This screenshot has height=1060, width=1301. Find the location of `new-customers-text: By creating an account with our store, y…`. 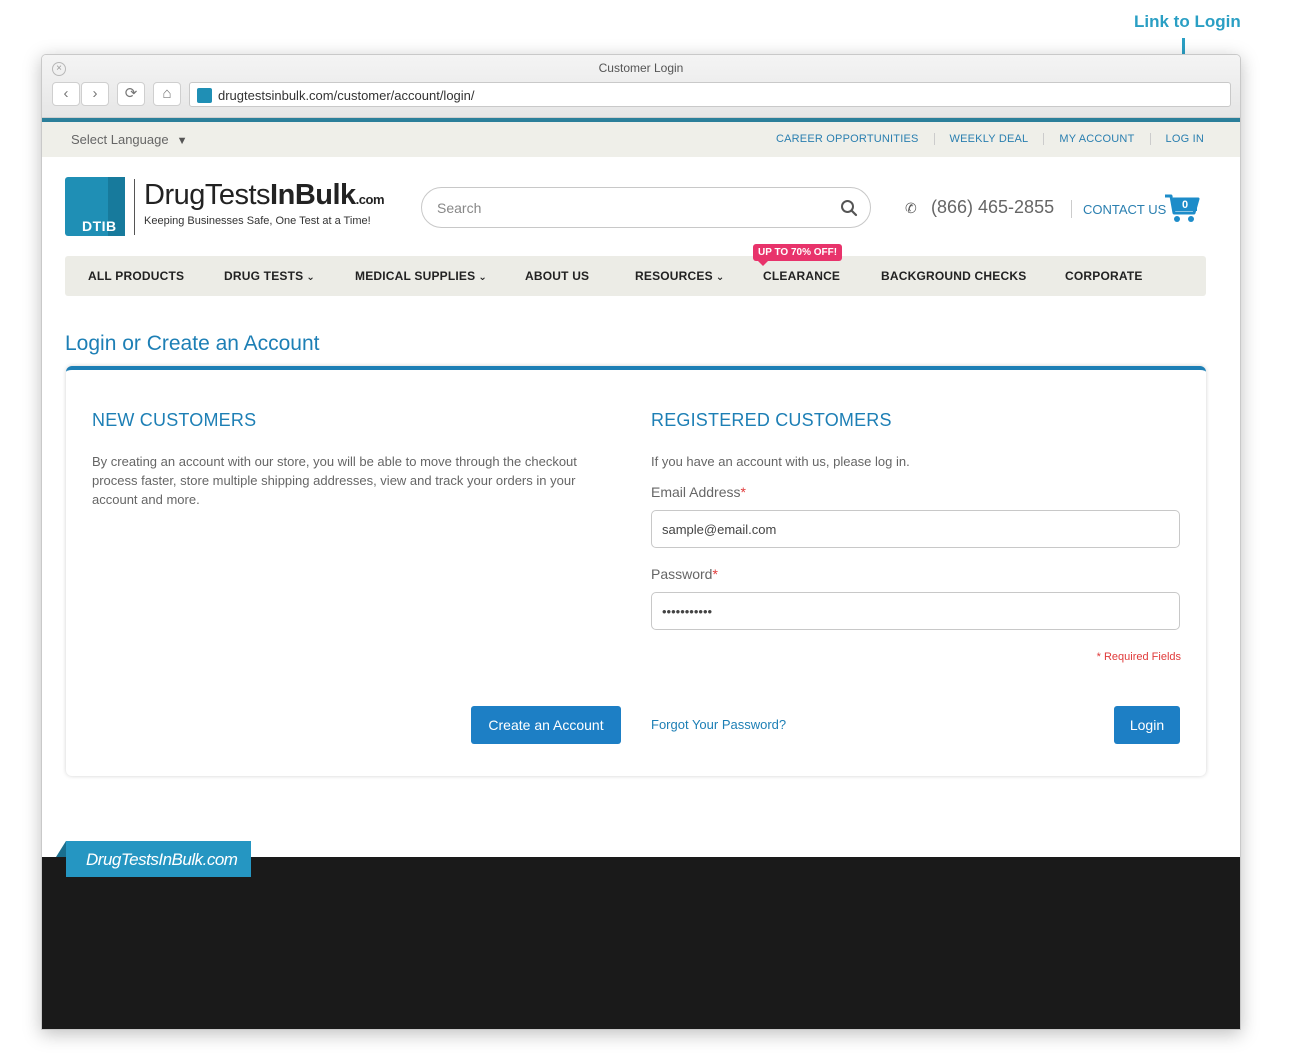

new-customers-text: By creating an account with our store, y… is located at coordinates (334, 480).